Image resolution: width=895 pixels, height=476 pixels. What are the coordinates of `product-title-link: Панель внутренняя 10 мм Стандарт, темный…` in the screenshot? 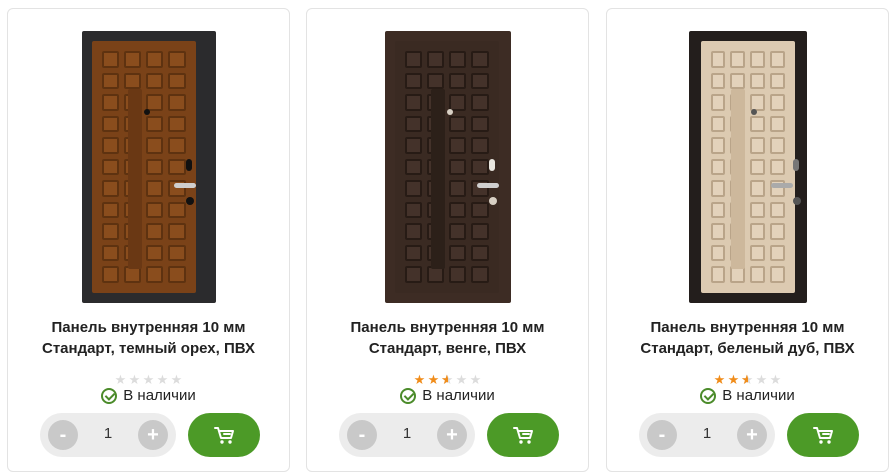 It's located at (148, 338).